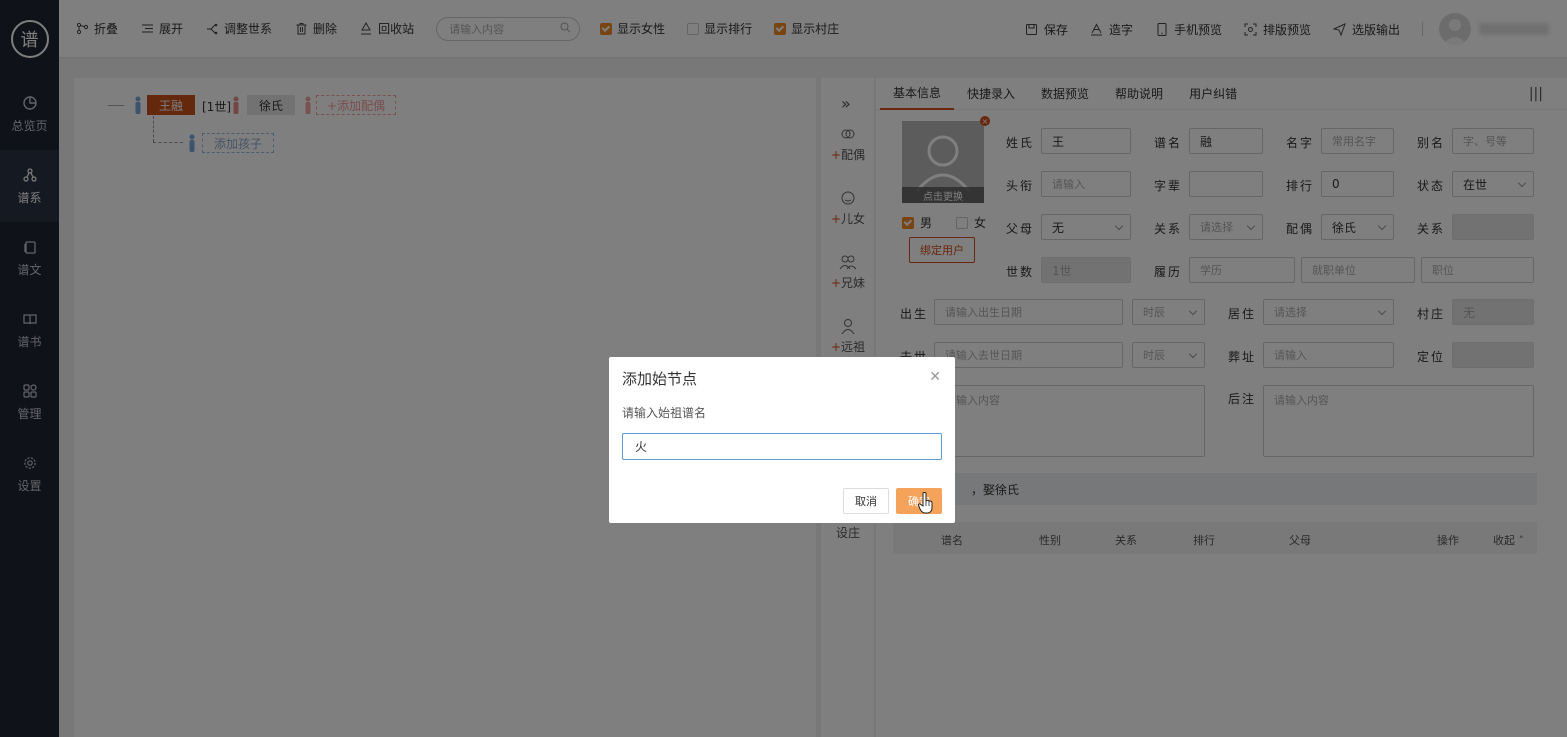  Describe the element at coordinates (866, 501) in the screenshot. I see `cancel-button: 取消` at that location.